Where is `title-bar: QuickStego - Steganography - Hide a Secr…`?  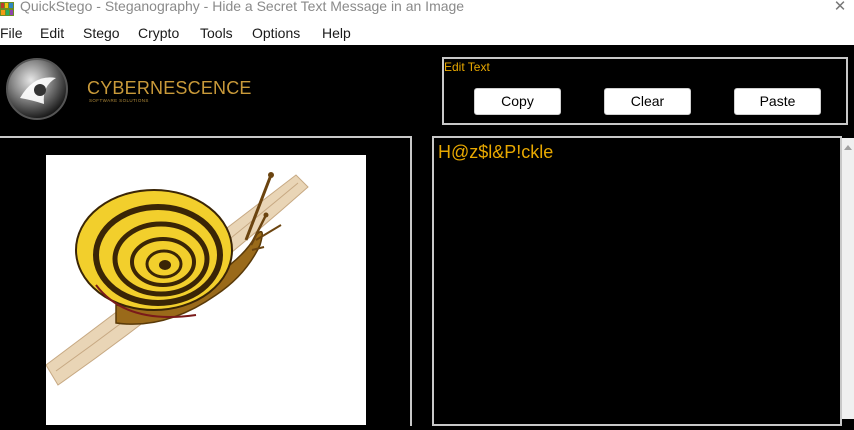 title-bar: QuickStego - Steganography - Hide a Secr… is located at coordinates (427, 10).